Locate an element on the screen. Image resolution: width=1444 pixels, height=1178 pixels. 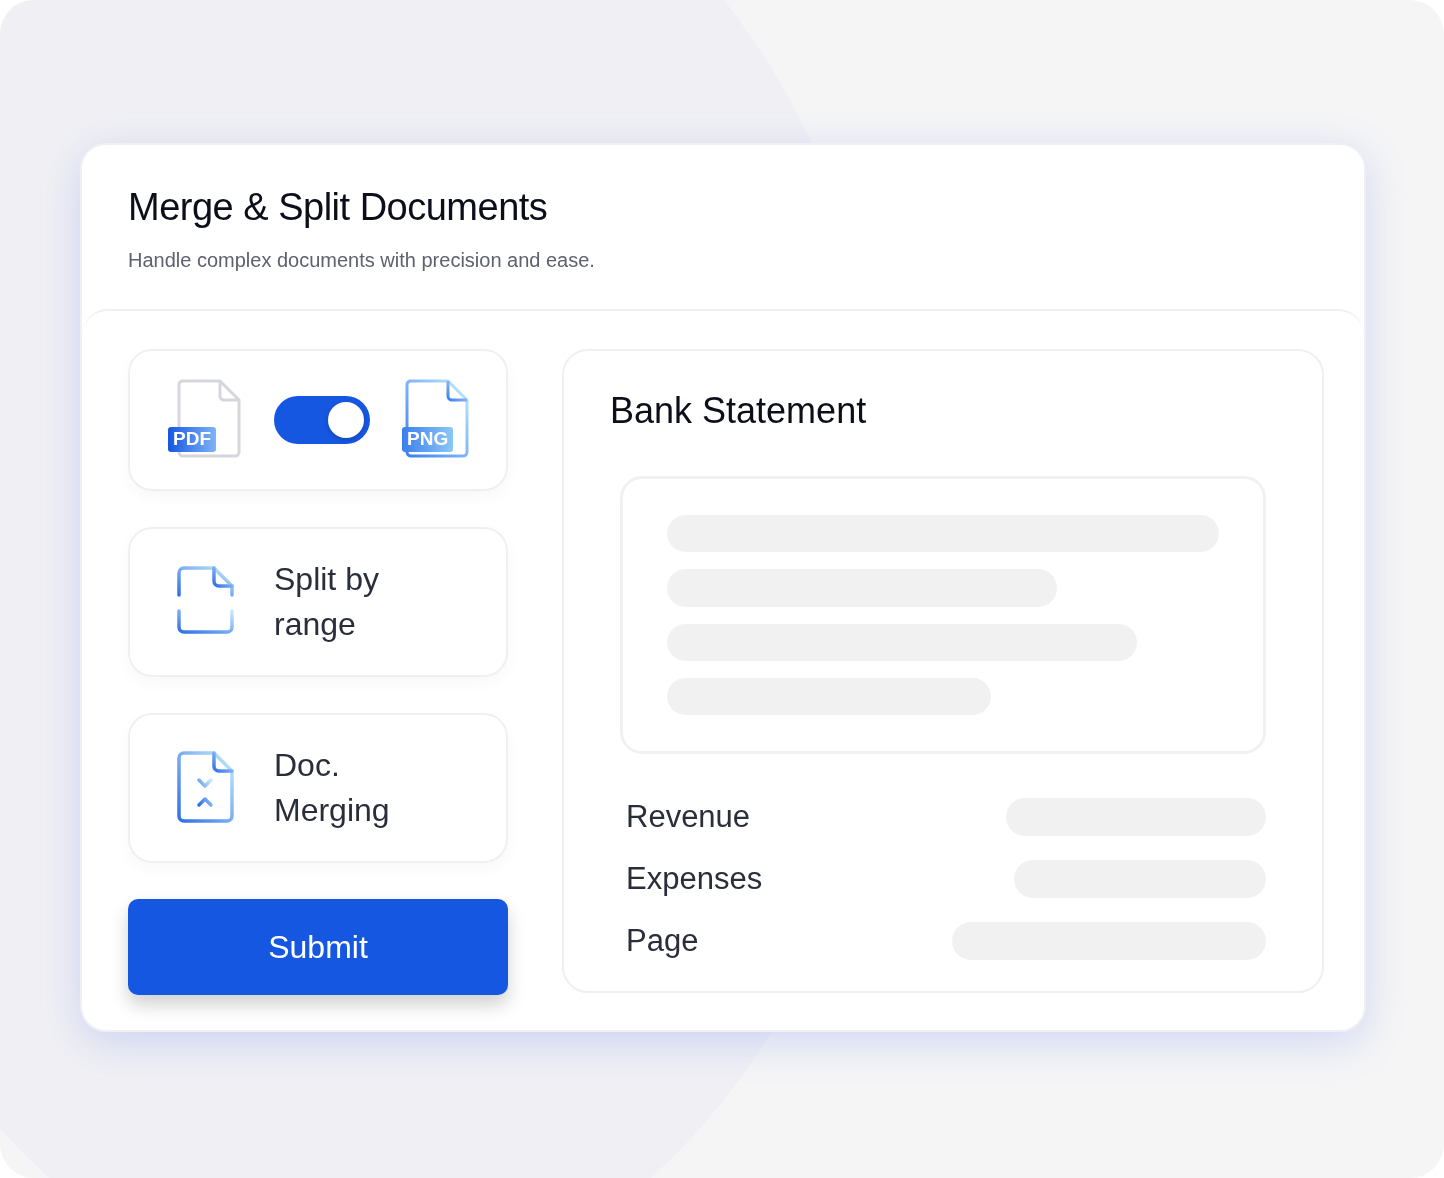
field-label: Page is located at coordinates (662, 940).